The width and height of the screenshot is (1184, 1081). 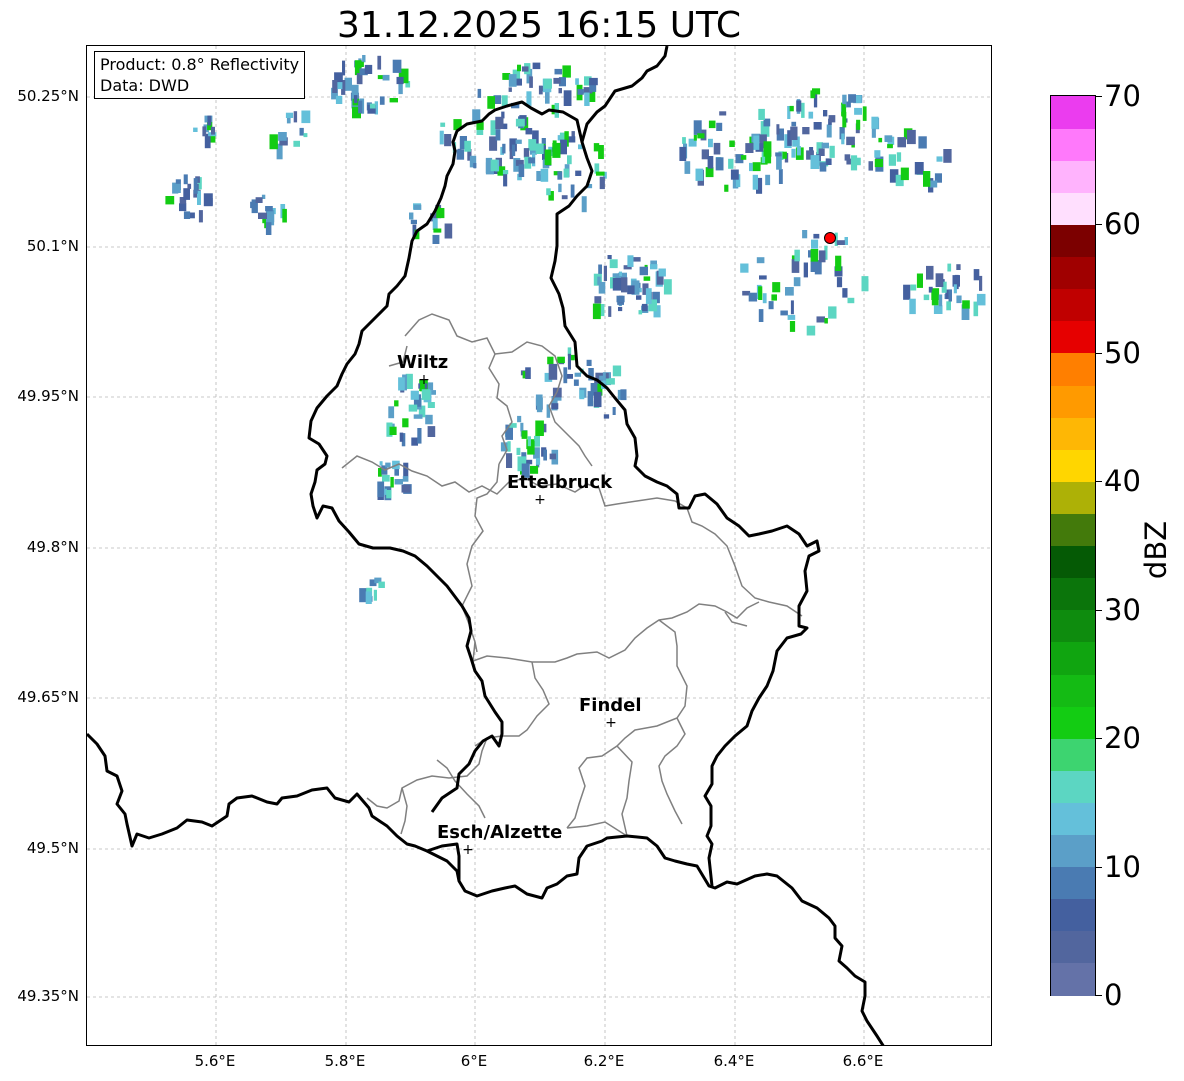 What do you see at coordinates (1122, 96) in the screenshot?
I see `colorbar-tick-label: 70` at bounding box center [1122, 96].